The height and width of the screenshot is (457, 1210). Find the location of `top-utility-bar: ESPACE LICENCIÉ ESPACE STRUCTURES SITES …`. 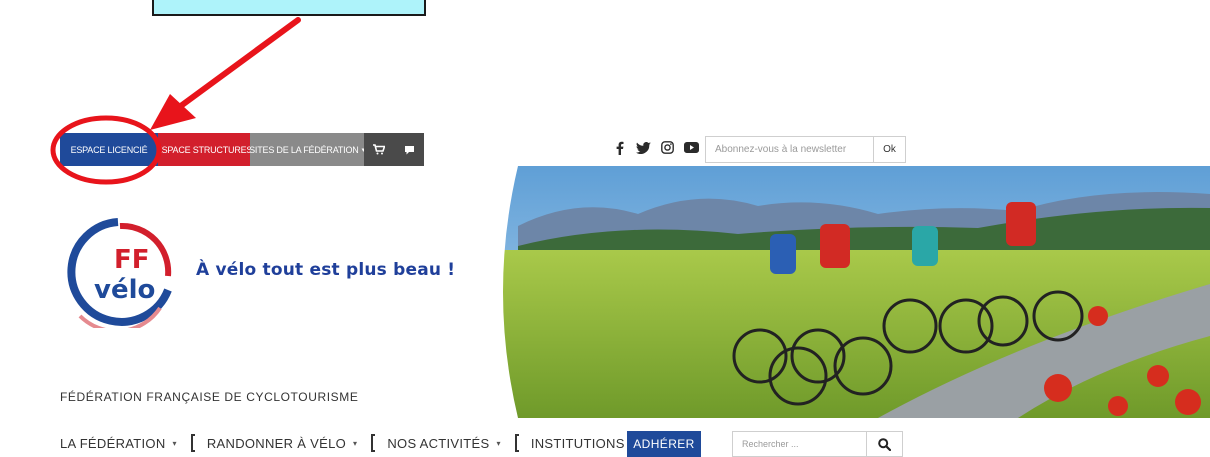

top-utility-bar: ESPACE LICENCIÉ ESPACE STRUCTURES SITES … is located at coordinates (242, 149).